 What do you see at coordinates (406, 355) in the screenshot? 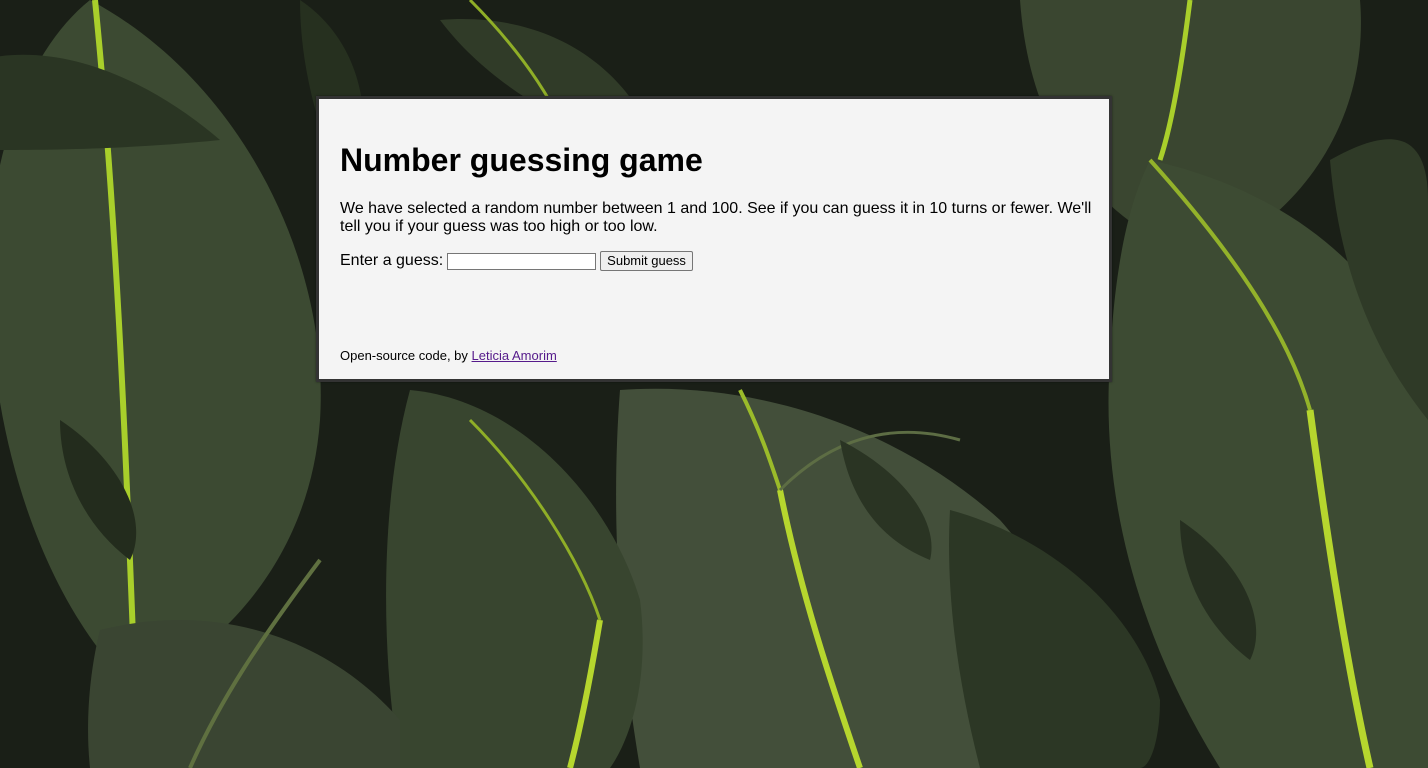
I see `footer-credit-text: Open-source code, by` at bounding box center [406, 355].